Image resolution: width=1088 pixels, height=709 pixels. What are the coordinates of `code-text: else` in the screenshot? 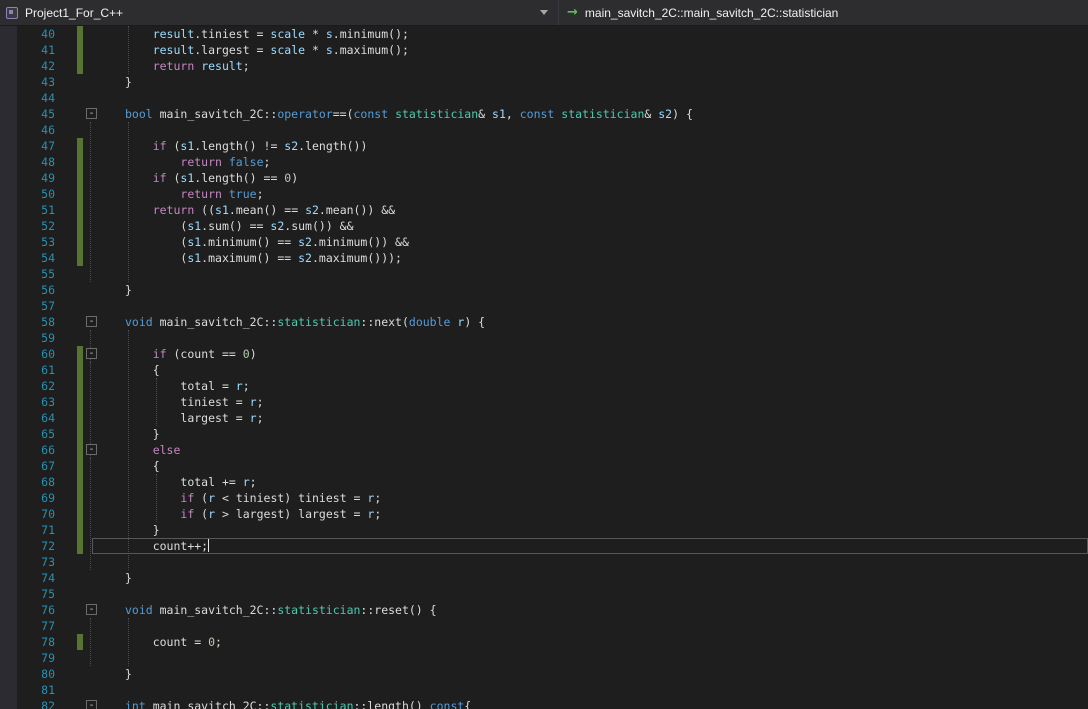 It's located at (594, 450).